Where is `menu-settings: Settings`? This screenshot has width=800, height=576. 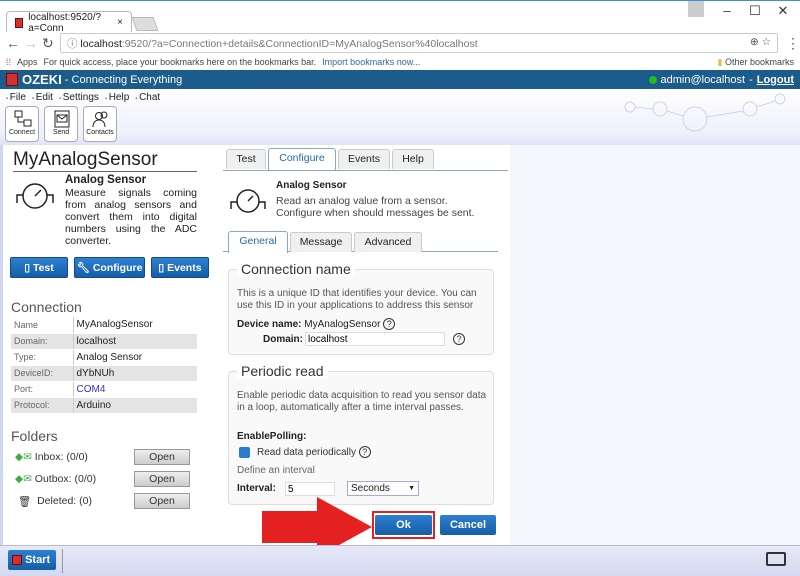
menu-settings: Settings is located at coordinates (79, 97).